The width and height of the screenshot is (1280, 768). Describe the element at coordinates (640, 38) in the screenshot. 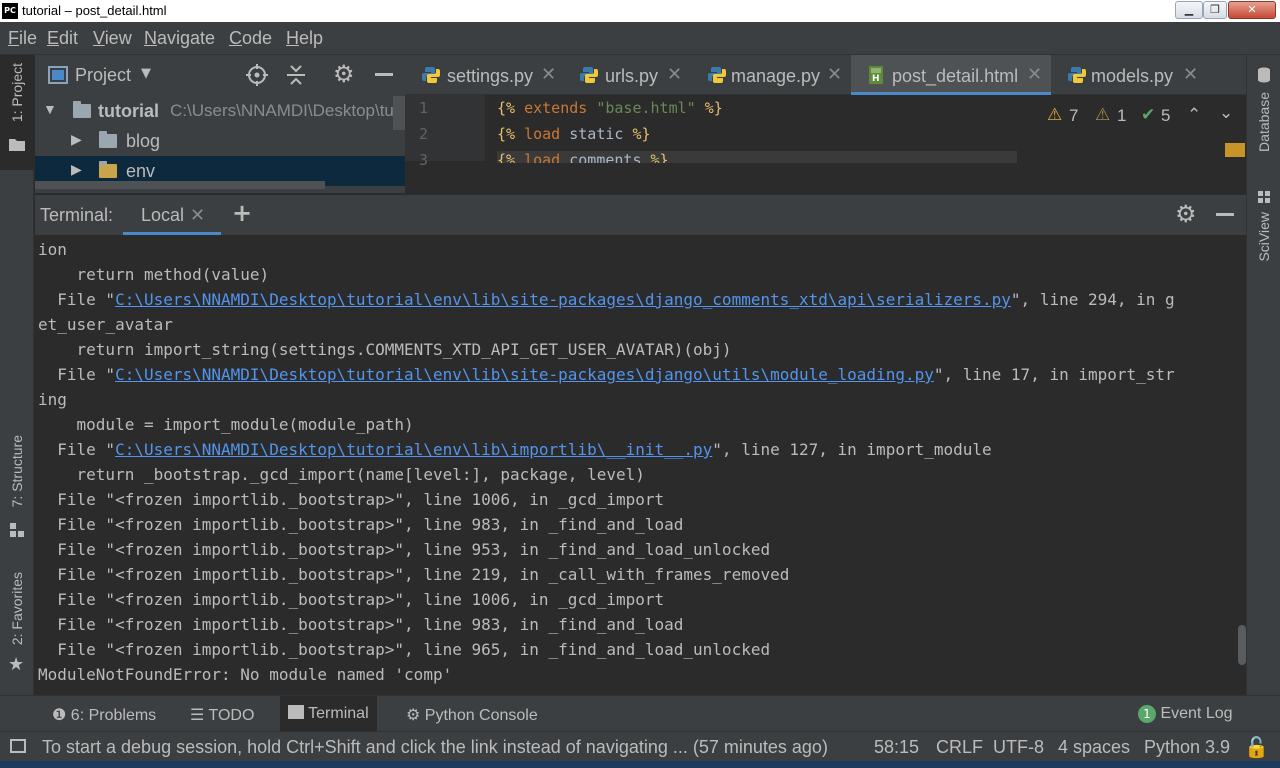

I see `menu-bar: File Edit View Navigate Code Help` at that location.